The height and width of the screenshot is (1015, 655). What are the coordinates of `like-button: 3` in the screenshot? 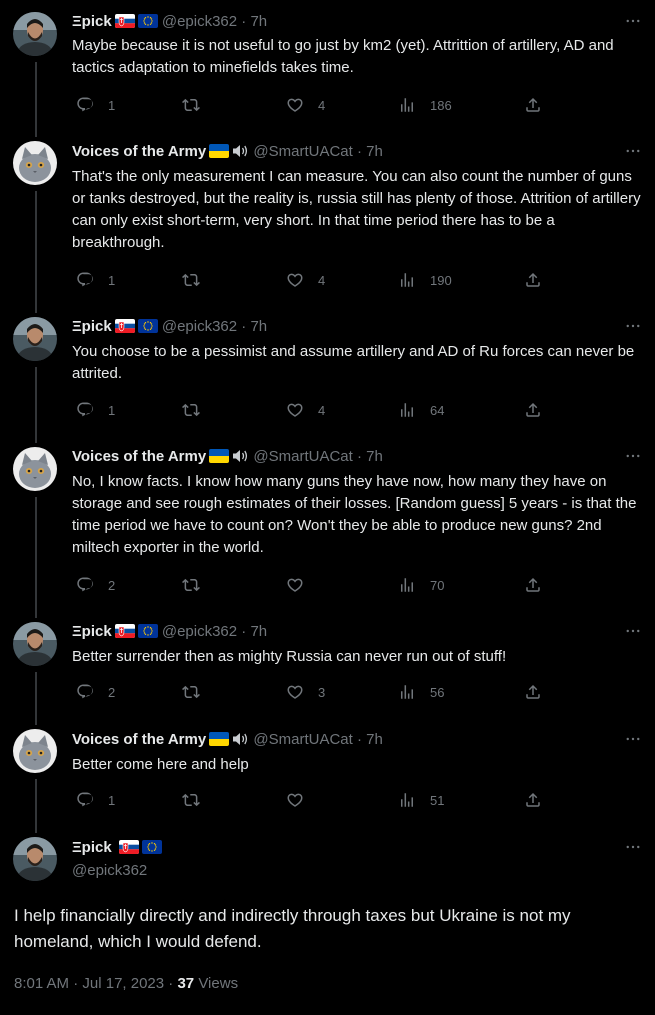 It's located at (305, 692).